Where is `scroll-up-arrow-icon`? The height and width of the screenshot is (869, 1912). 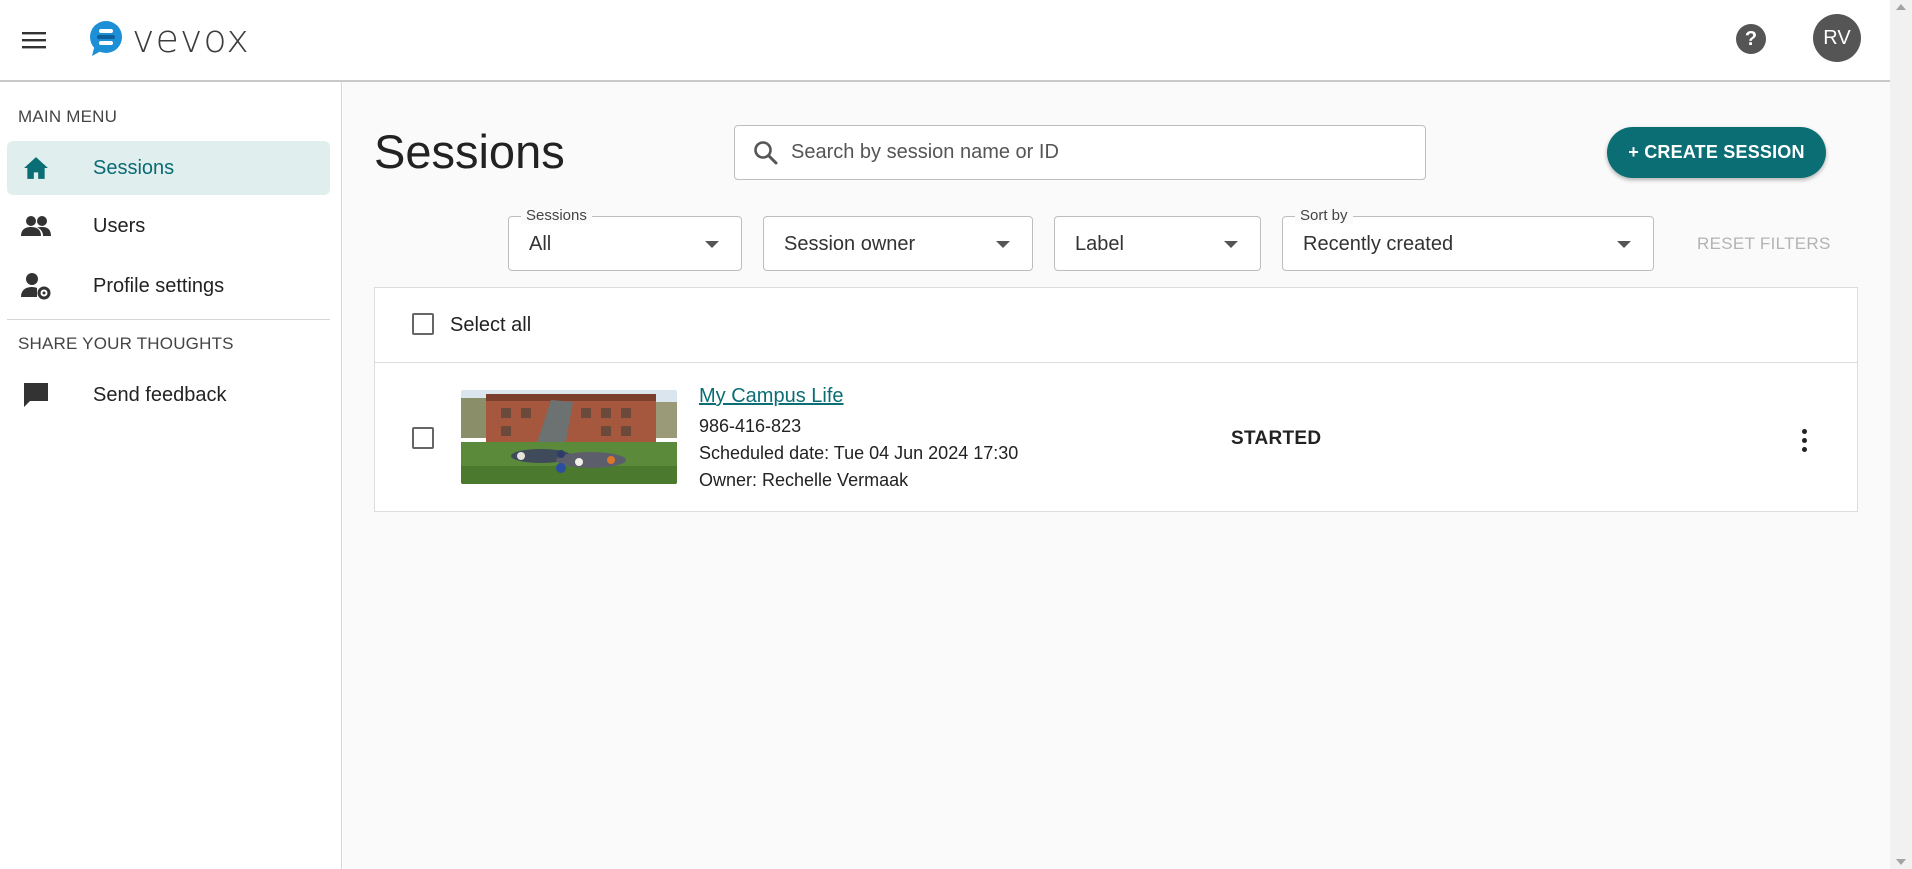 scroll-up-arrow-icon is located at coordinates (1901, 7).